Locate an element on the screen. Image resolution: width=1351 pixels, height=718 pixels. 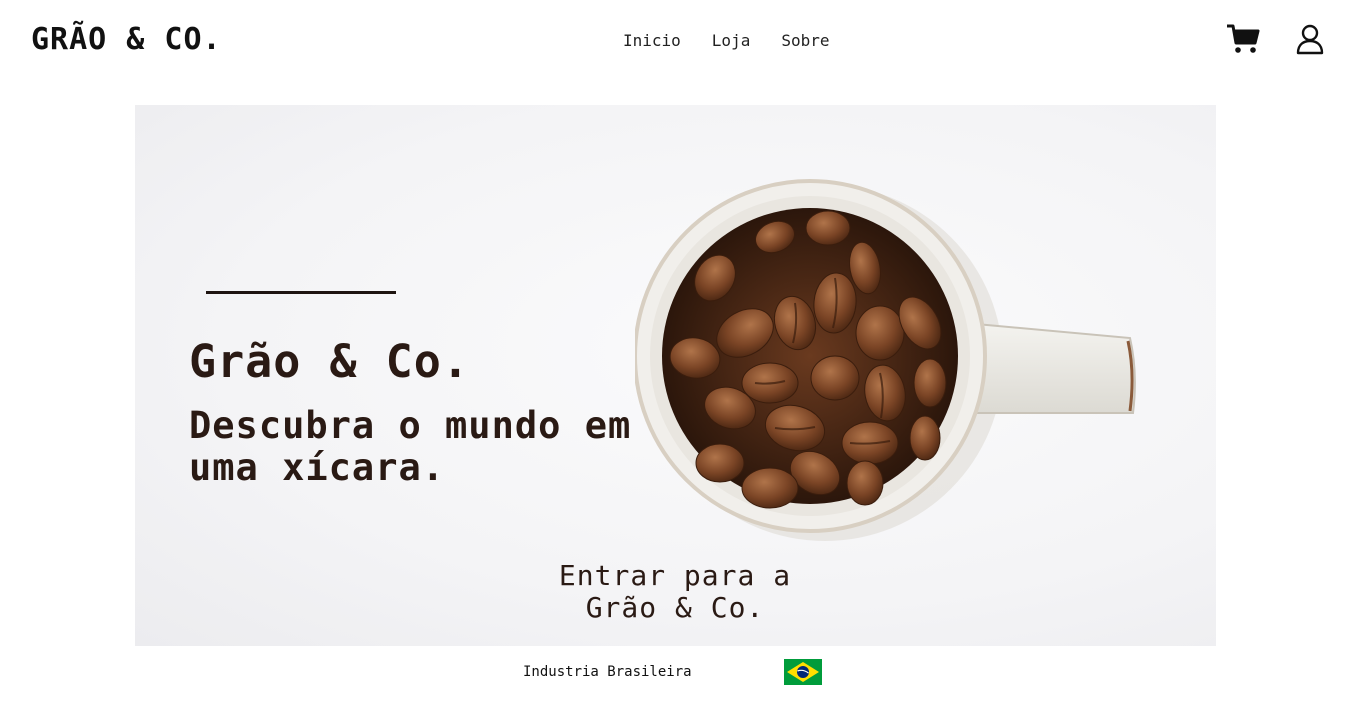
main-nav: Inicio Loja Sobre is located at coordinates (726, 40).